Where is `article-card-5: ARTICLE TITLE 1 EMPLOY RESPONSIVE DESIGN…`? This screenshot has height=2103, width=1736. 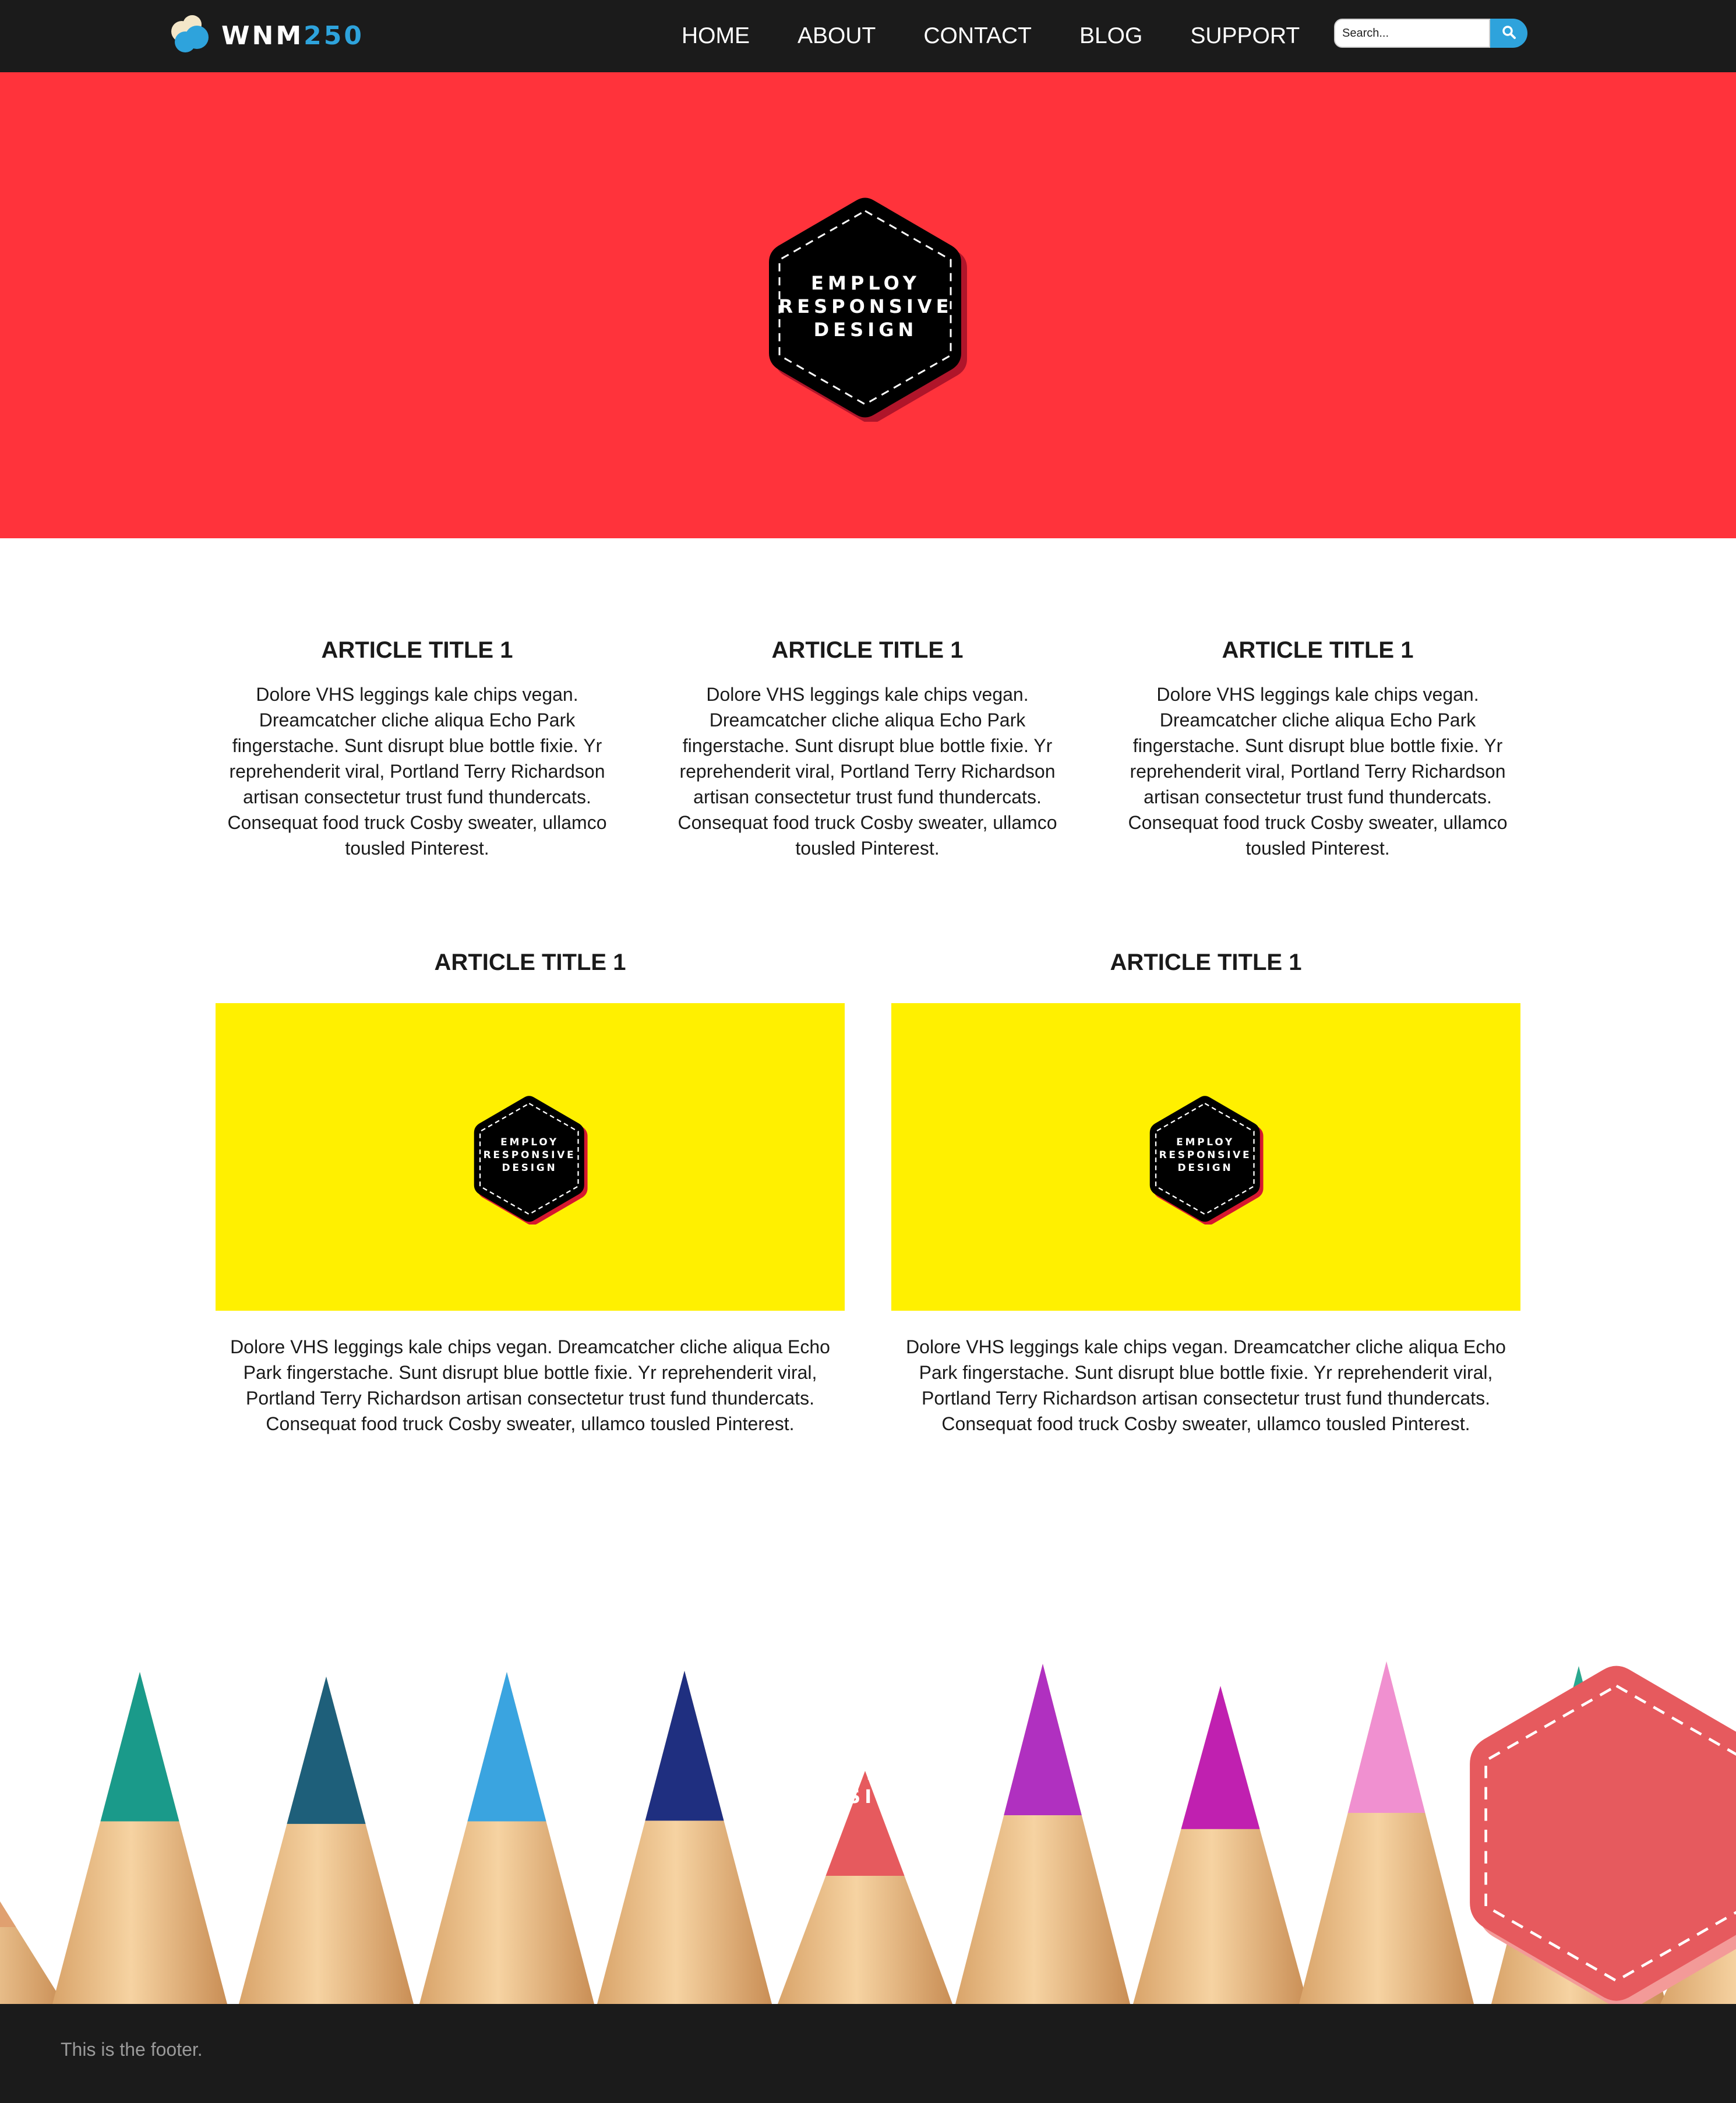
article-card-5: ARTICLE TITLE 1 EMPLOY RESPONSIVE DESIGN… is located at coordinates (1205, 1192).